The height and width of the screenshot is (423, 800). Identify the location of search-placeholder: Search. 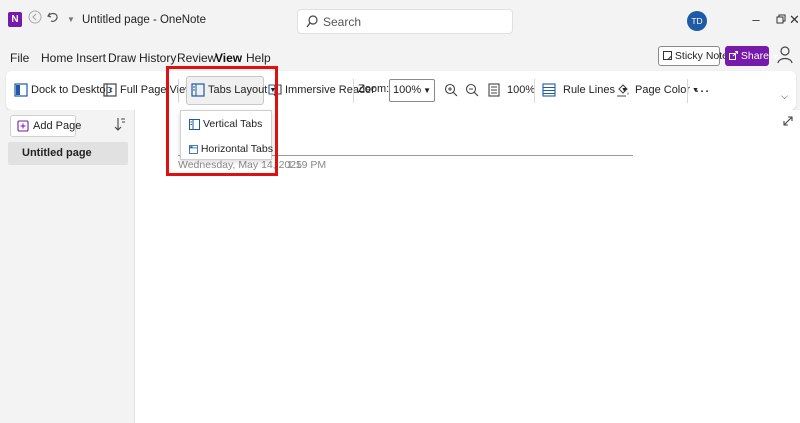
(342, 22).